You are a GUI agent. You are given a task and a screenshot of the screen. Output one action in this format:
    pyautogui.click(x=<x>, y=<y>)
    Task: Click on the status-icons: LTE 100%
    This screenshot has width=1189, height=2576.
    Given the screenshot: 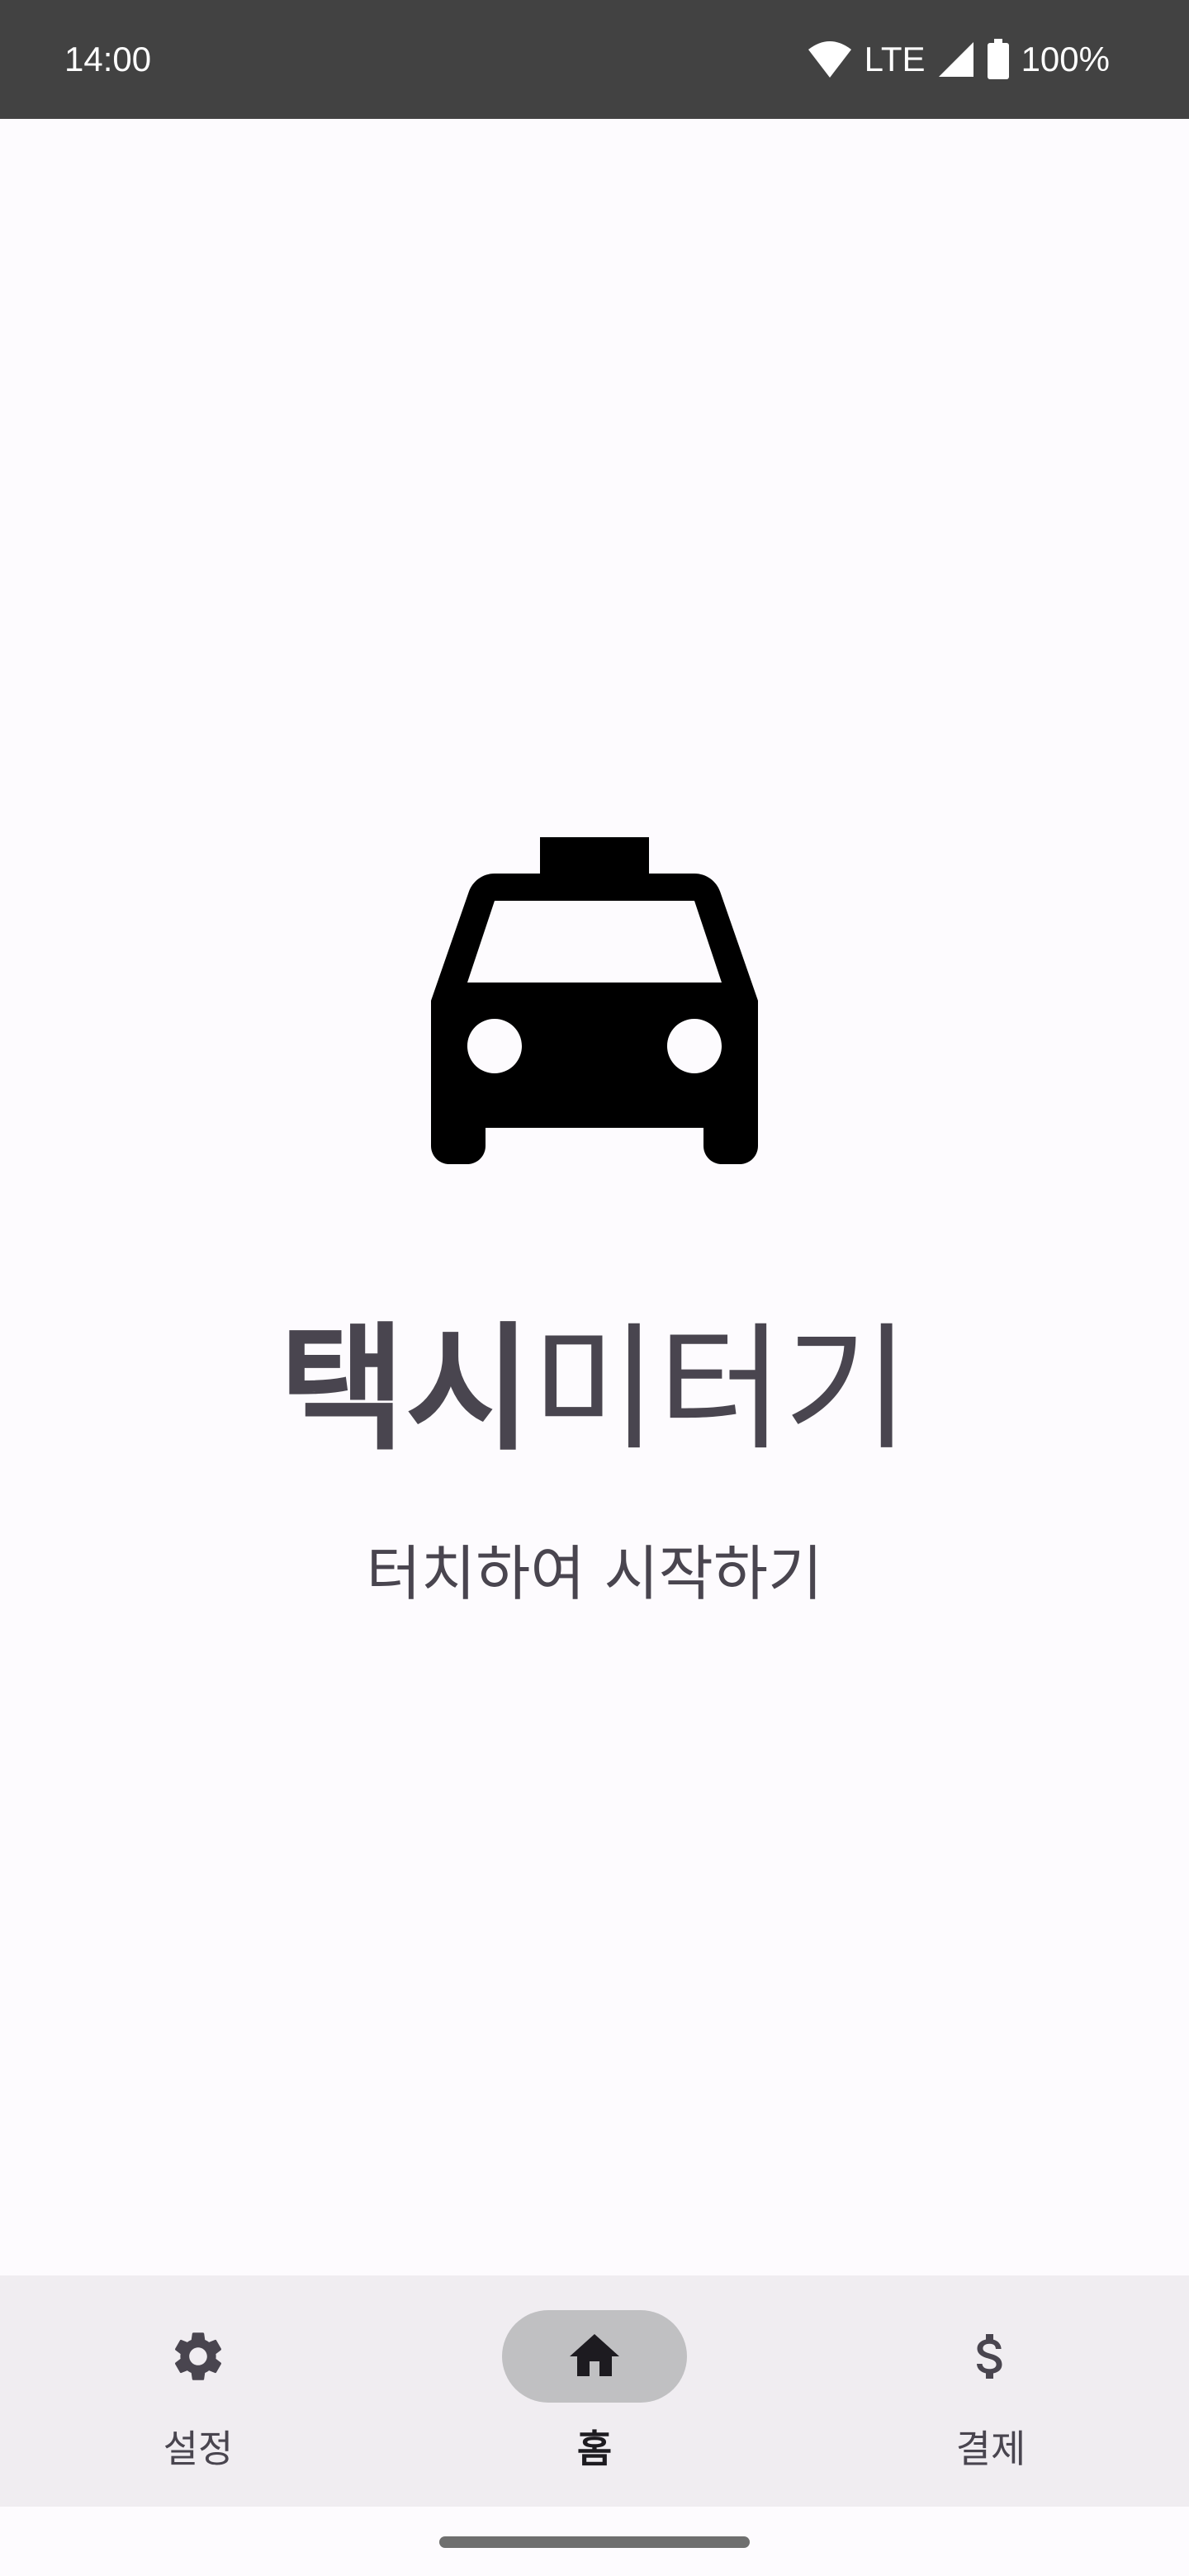 What is the action you would take?
    pyautogui.click(x=958, y=59)
    